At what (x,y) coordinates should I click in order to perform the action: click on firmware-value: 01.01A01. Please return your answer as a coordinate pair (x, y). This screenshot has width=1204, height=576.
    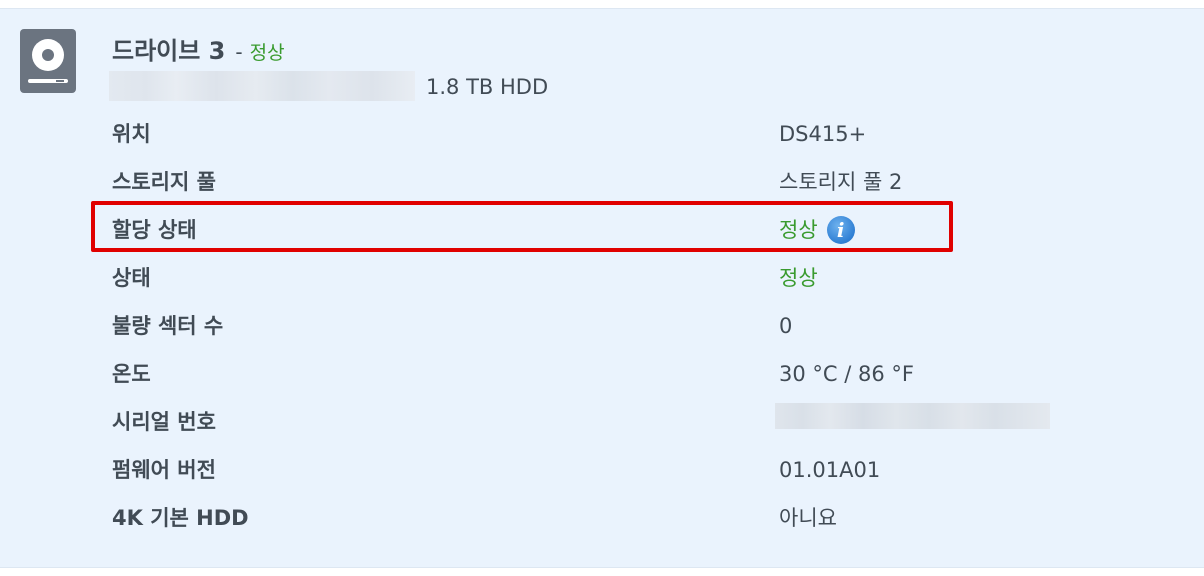
    Looking at the image, I should click on (830, 470).